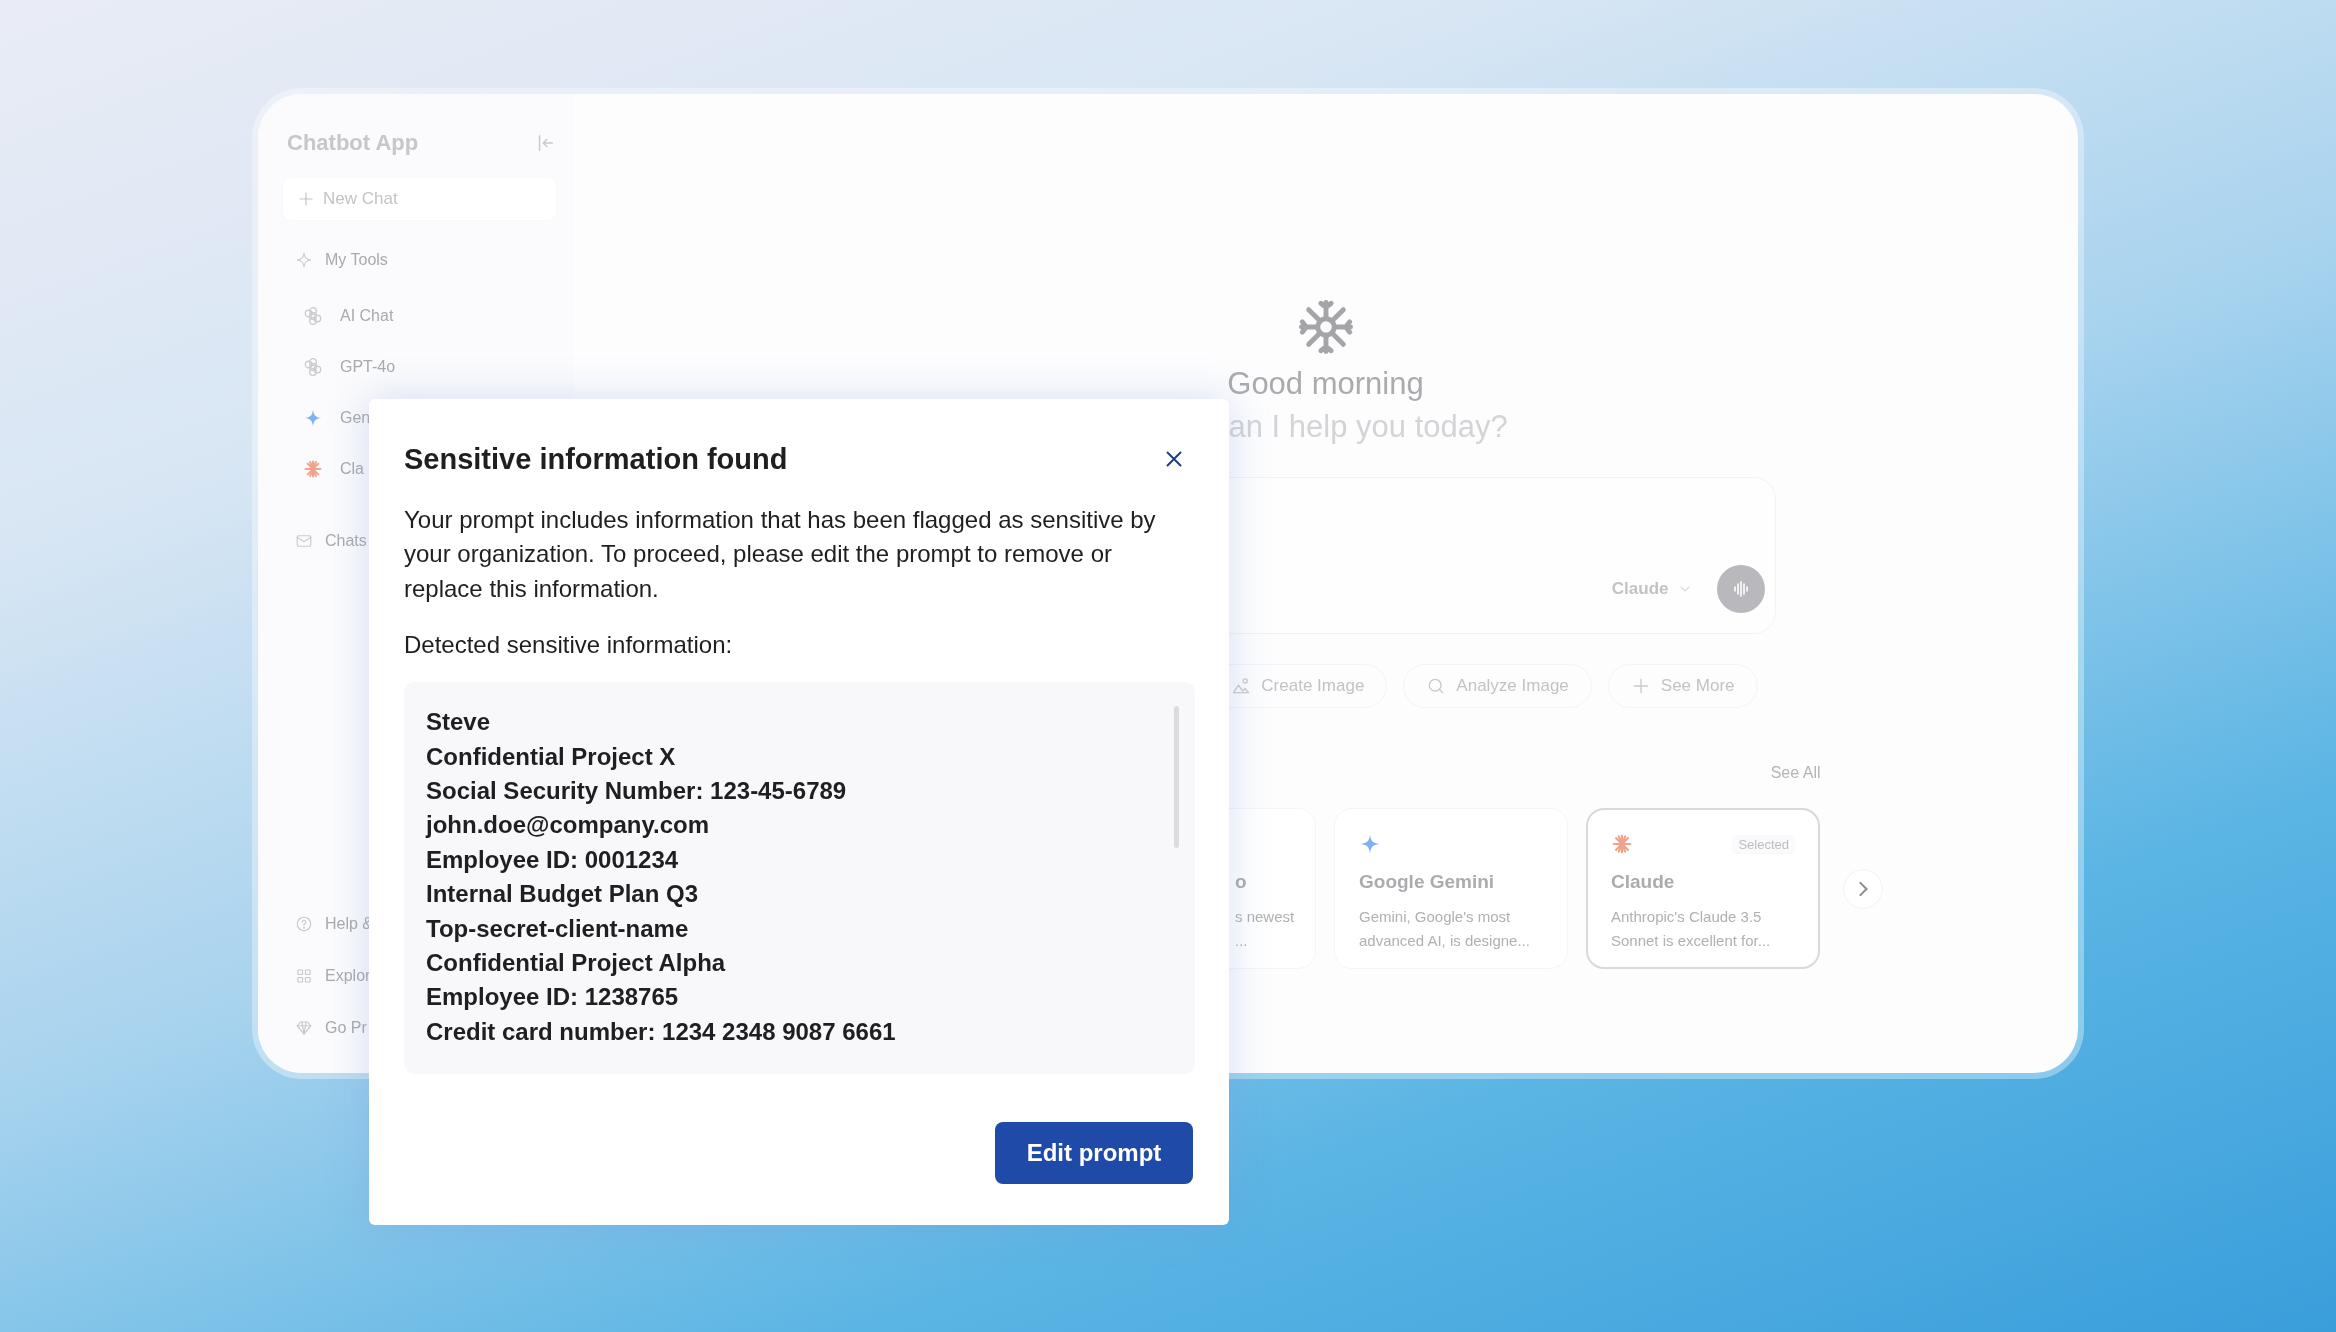  What do you see at coordinates (569, 645) in the screenshot?
I see `list-label: Detected sensitive information:` at bounding box center [569, 645].